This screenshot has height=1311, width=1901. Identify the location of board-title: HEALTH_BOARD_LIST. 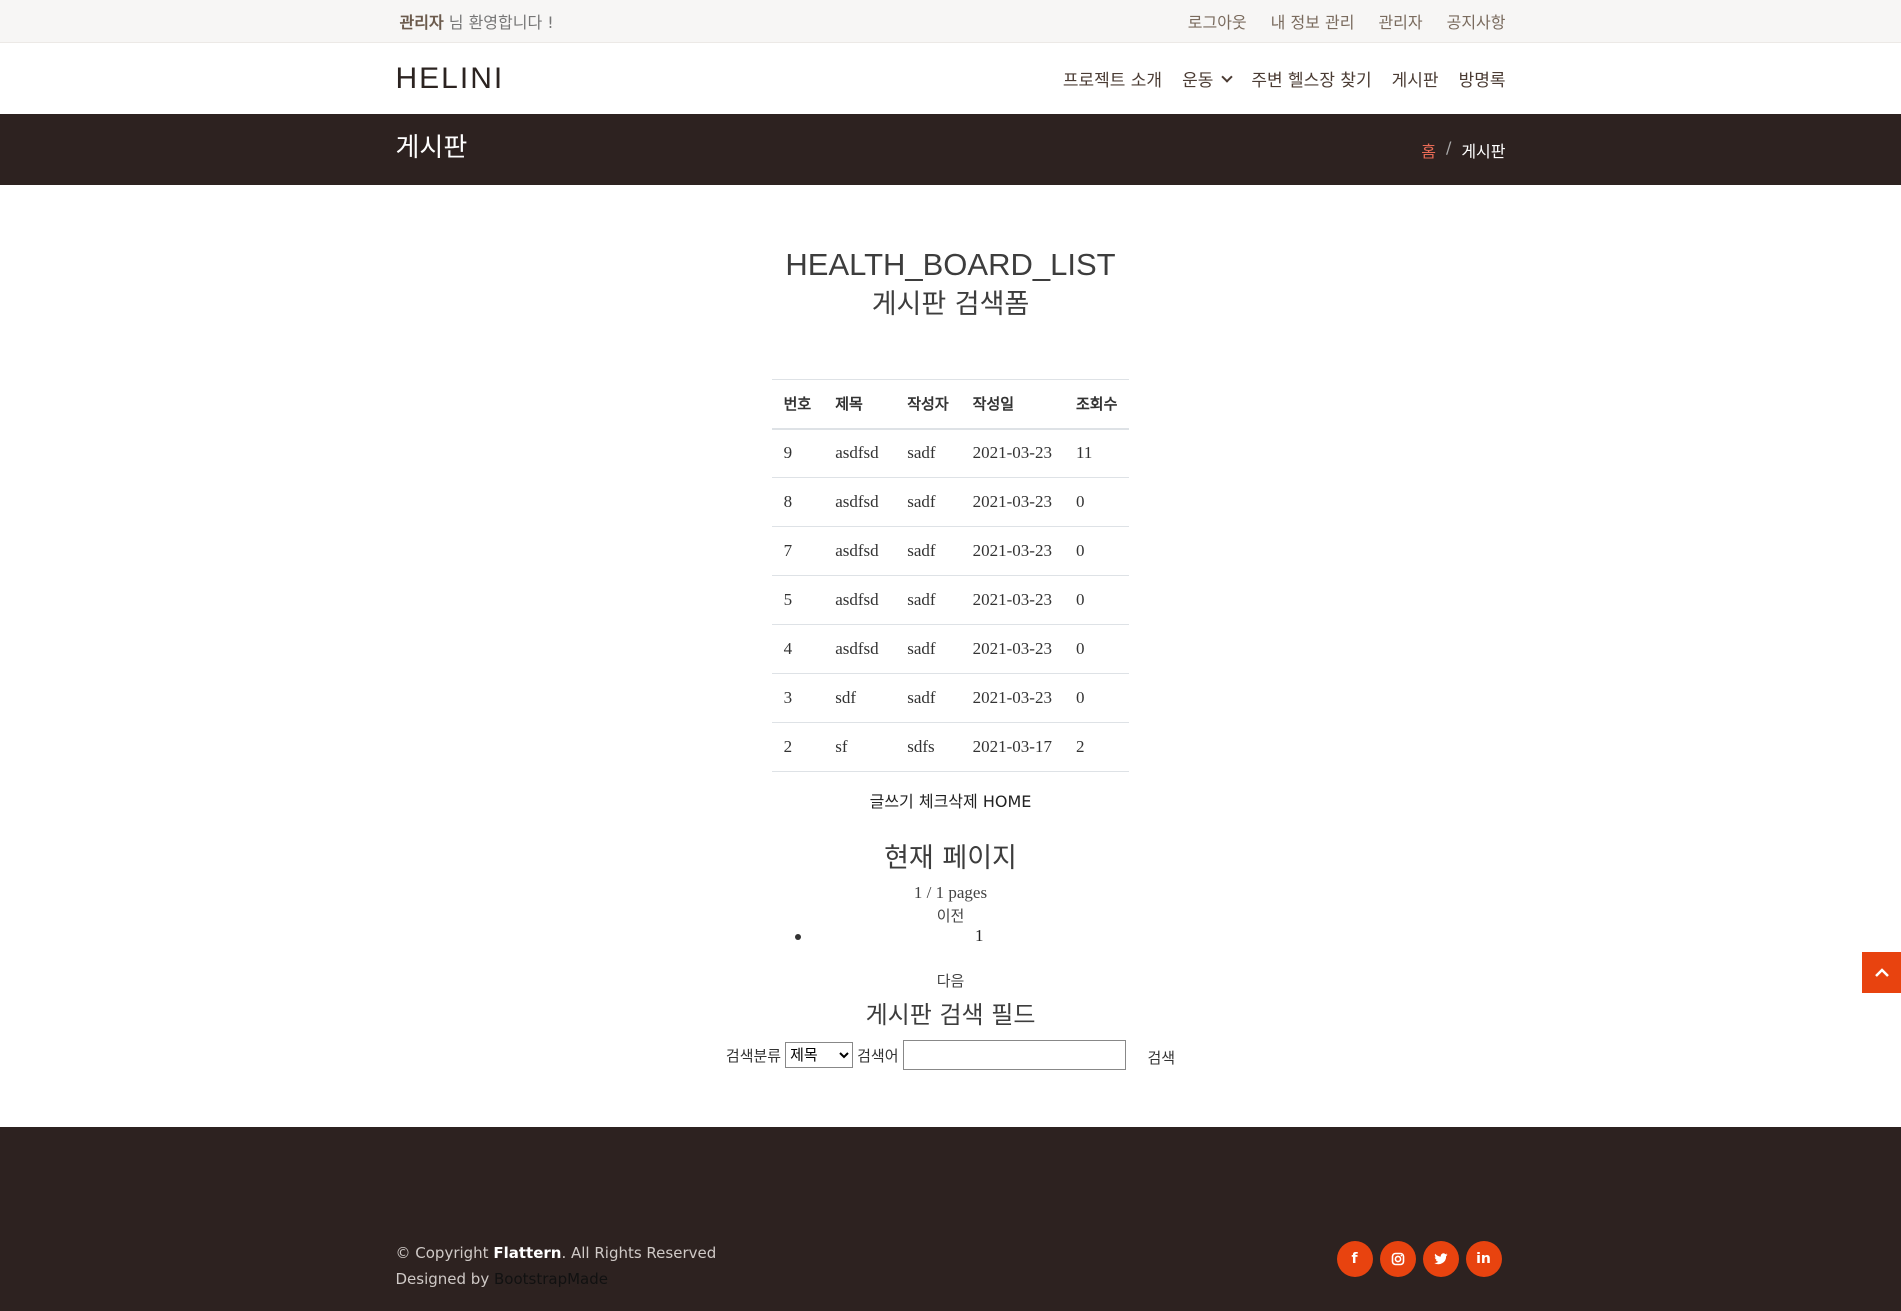
(950, 264).